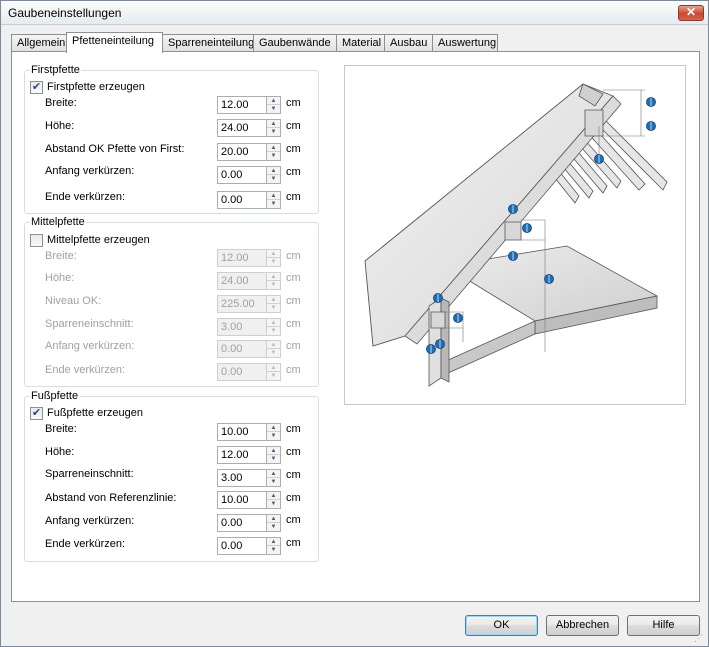  Describe the element at coordinates (663, 625) in the screenshot. I see `help-button: Hilfe` at that location.